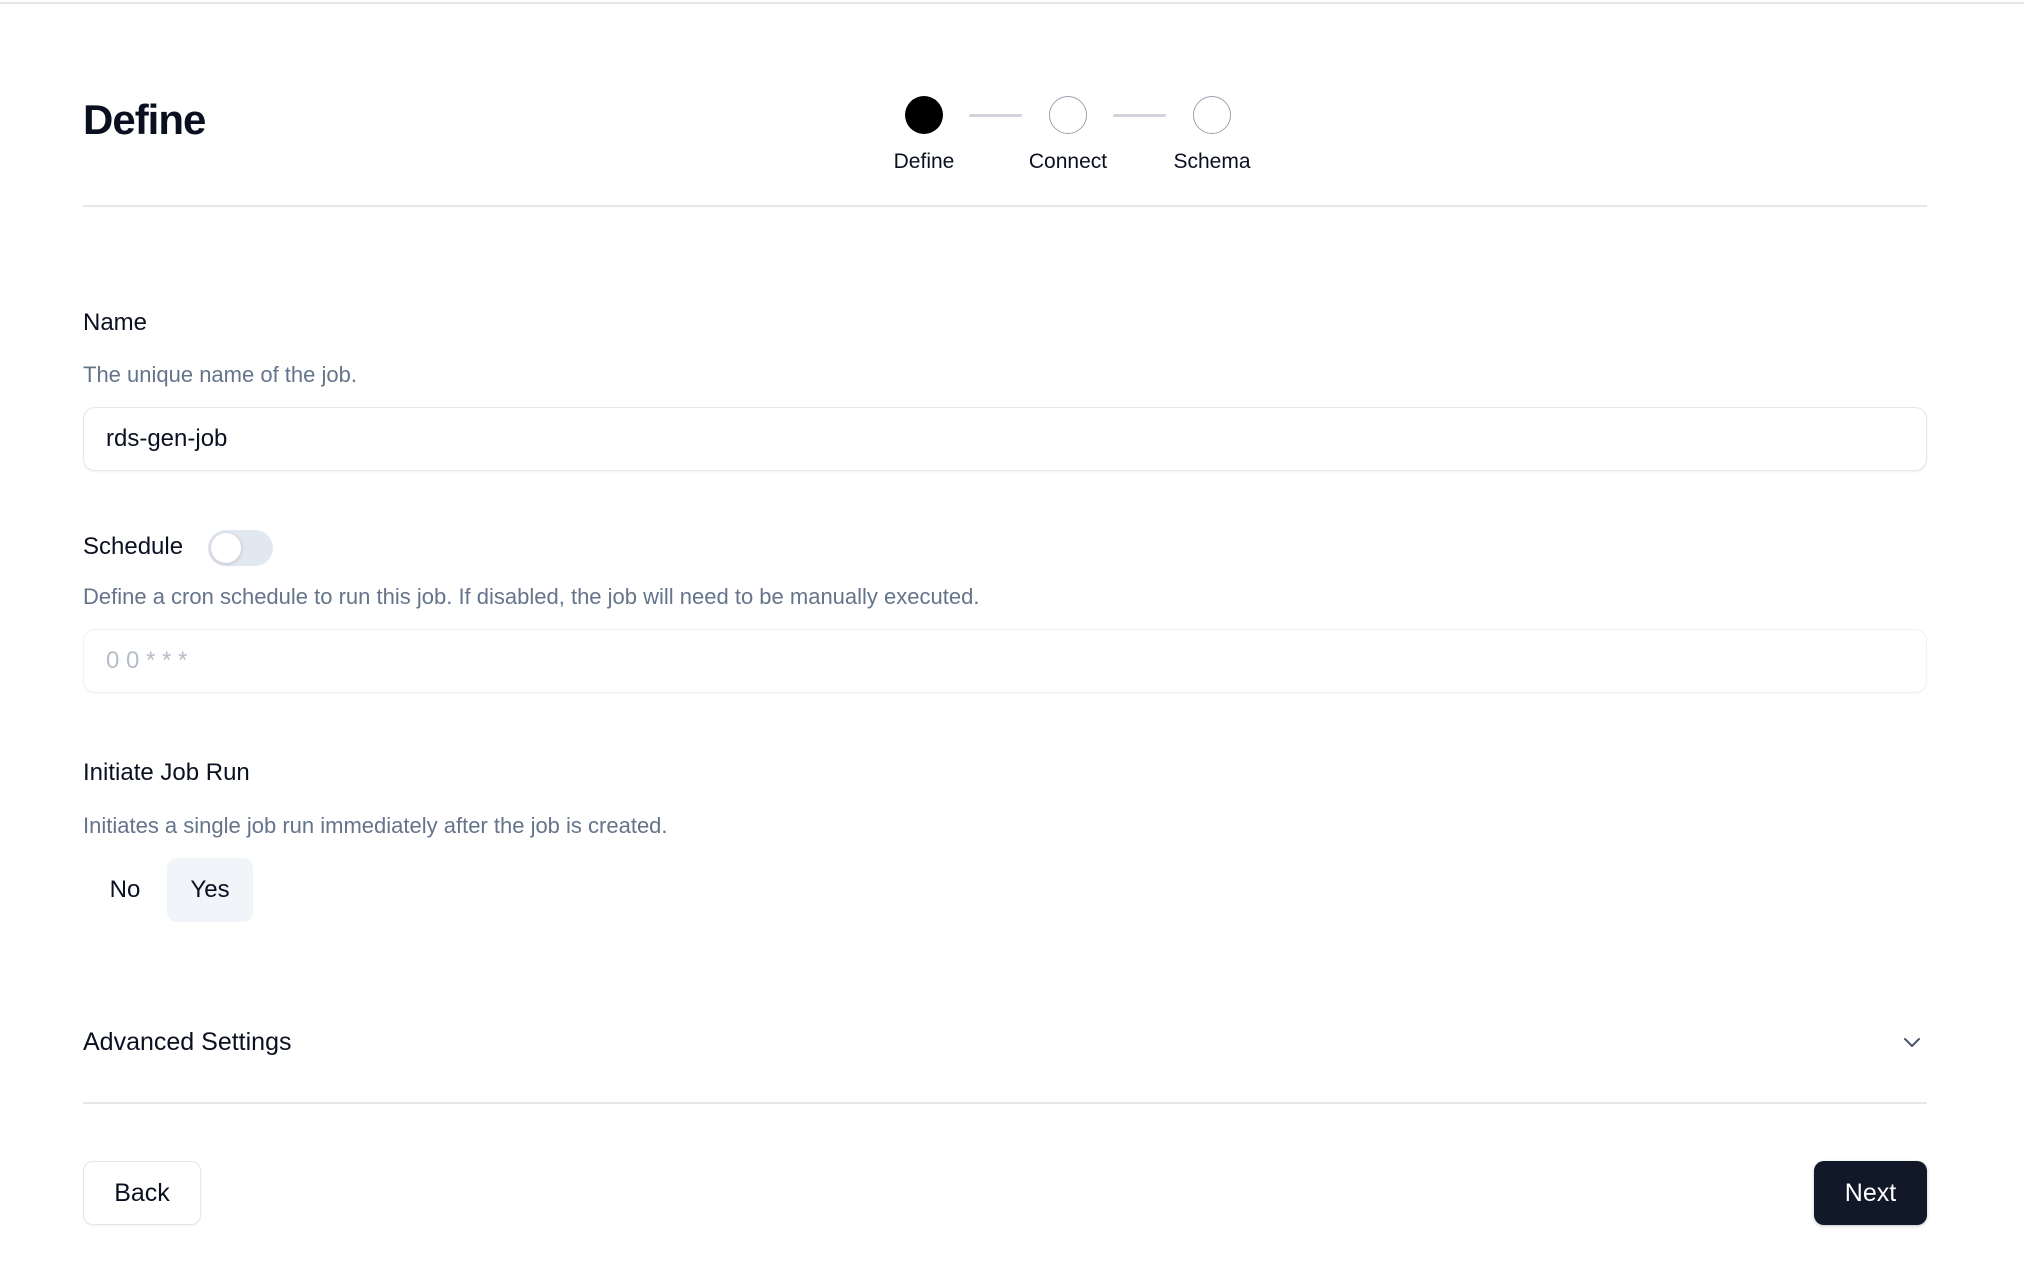 This screenshot has width=2024, height=1274. I want to click on advanced-settings-divider, so click(1005, 1103).